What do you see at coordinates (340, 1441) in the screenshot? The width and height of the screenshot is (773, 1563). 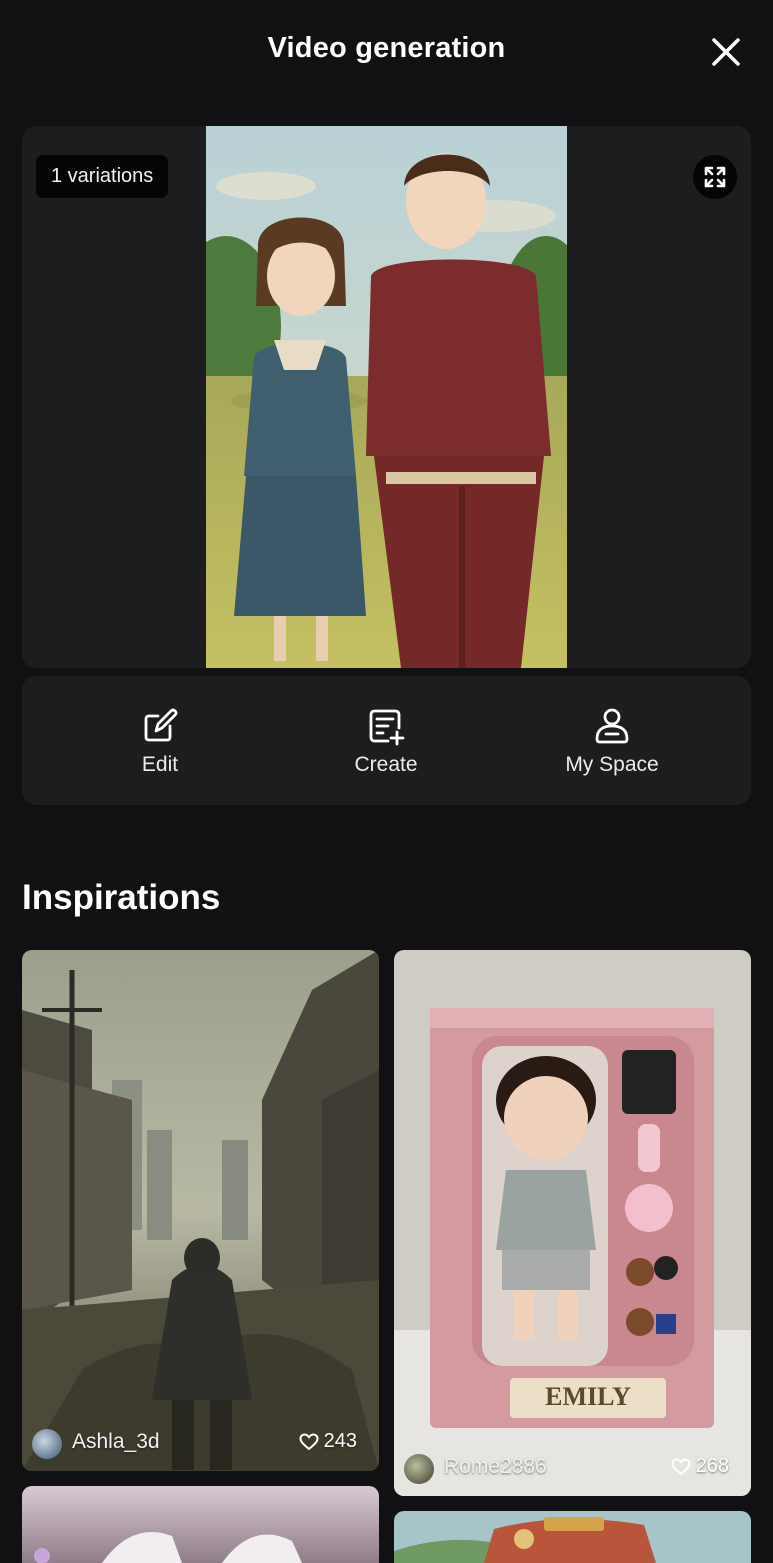 I see `like-count-value: 243` at bounding box center [340, 1441].